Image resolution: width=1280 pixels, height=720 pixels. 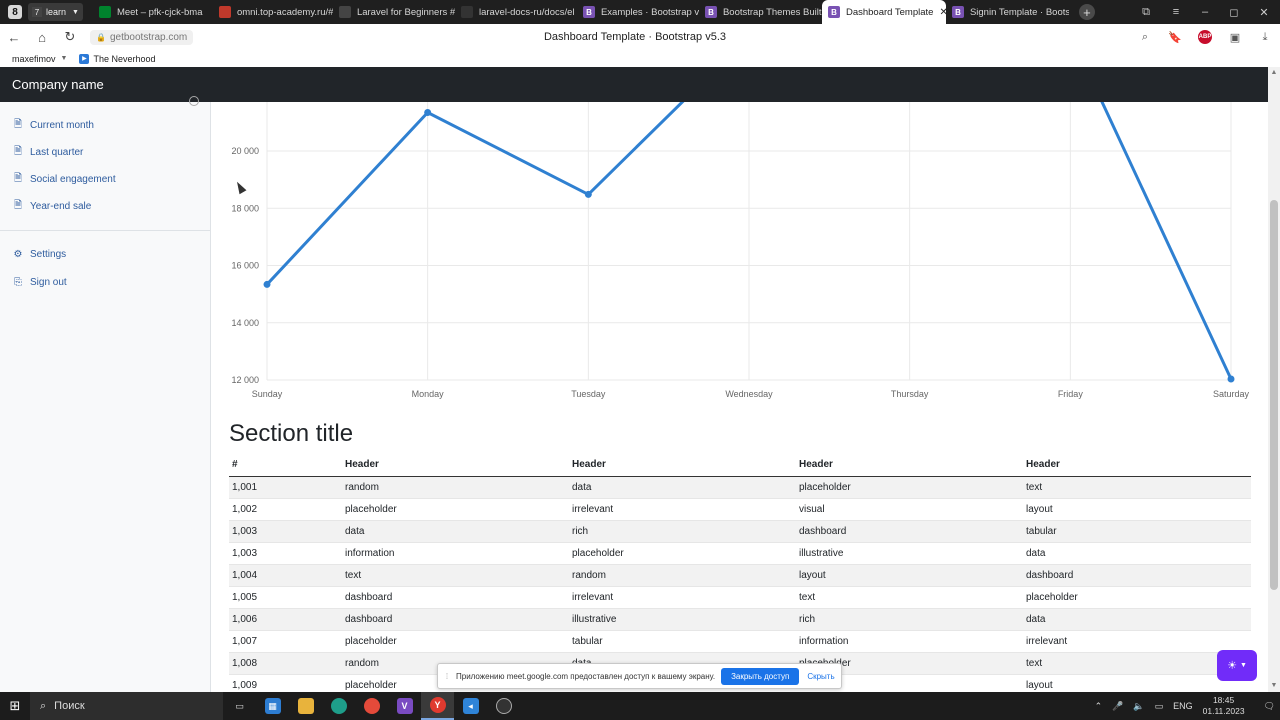 I want to click on table-header-cell: #, so click(x=285, y=465).